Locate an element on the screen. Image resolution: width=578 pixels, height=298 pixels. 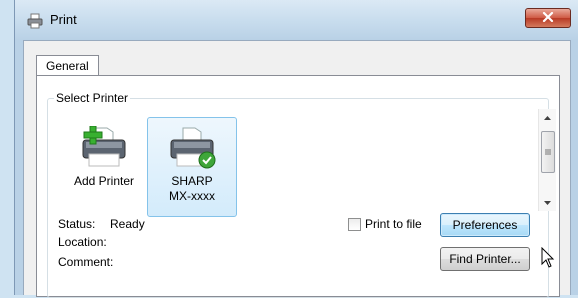
location-label: Location: is located at coordinates (82, 242).